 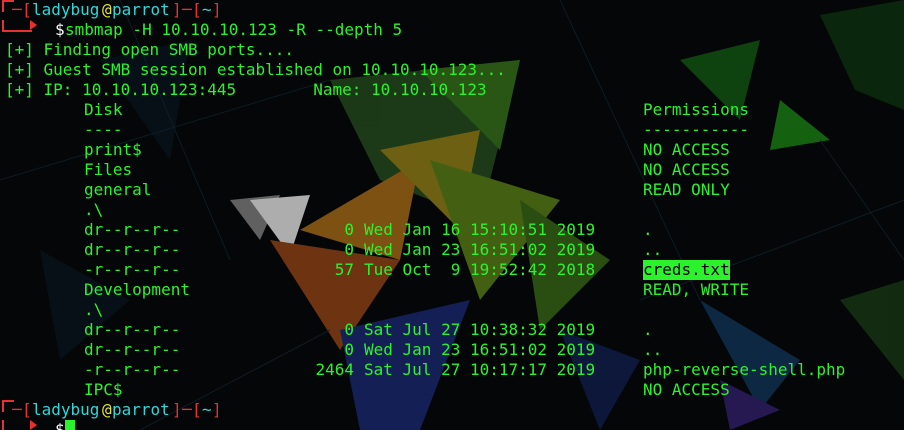 What do you see at coordinates (108, 169) in the screenshot?
I see `share-name: Files` at bounding box center [108, 169].